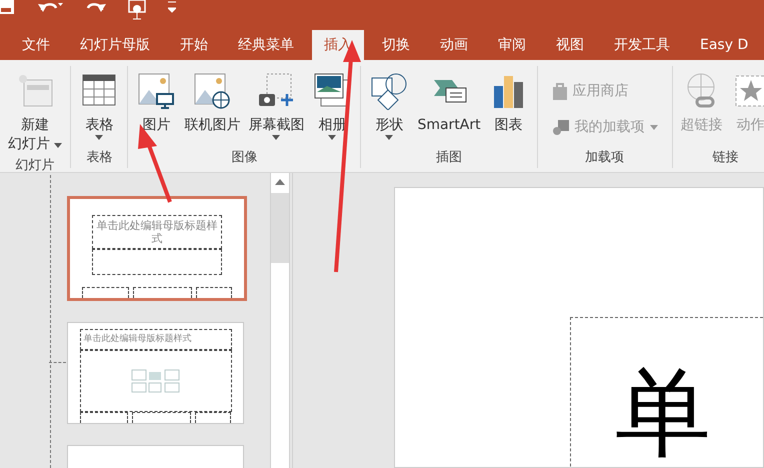 The image size is (764, 468). What do you see at coordinates (332, 104) in the screenshot?
I see `ribbon-button: 相册` at bounding box center [332, 104].